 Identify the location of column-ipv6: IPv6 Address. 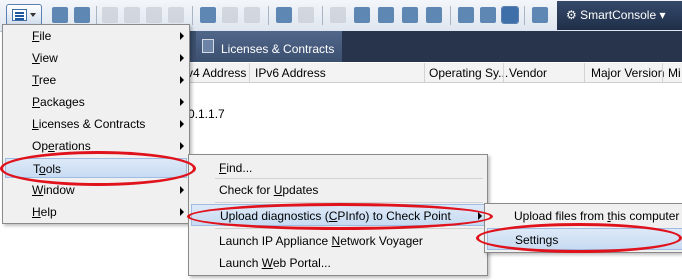
(290, 73).